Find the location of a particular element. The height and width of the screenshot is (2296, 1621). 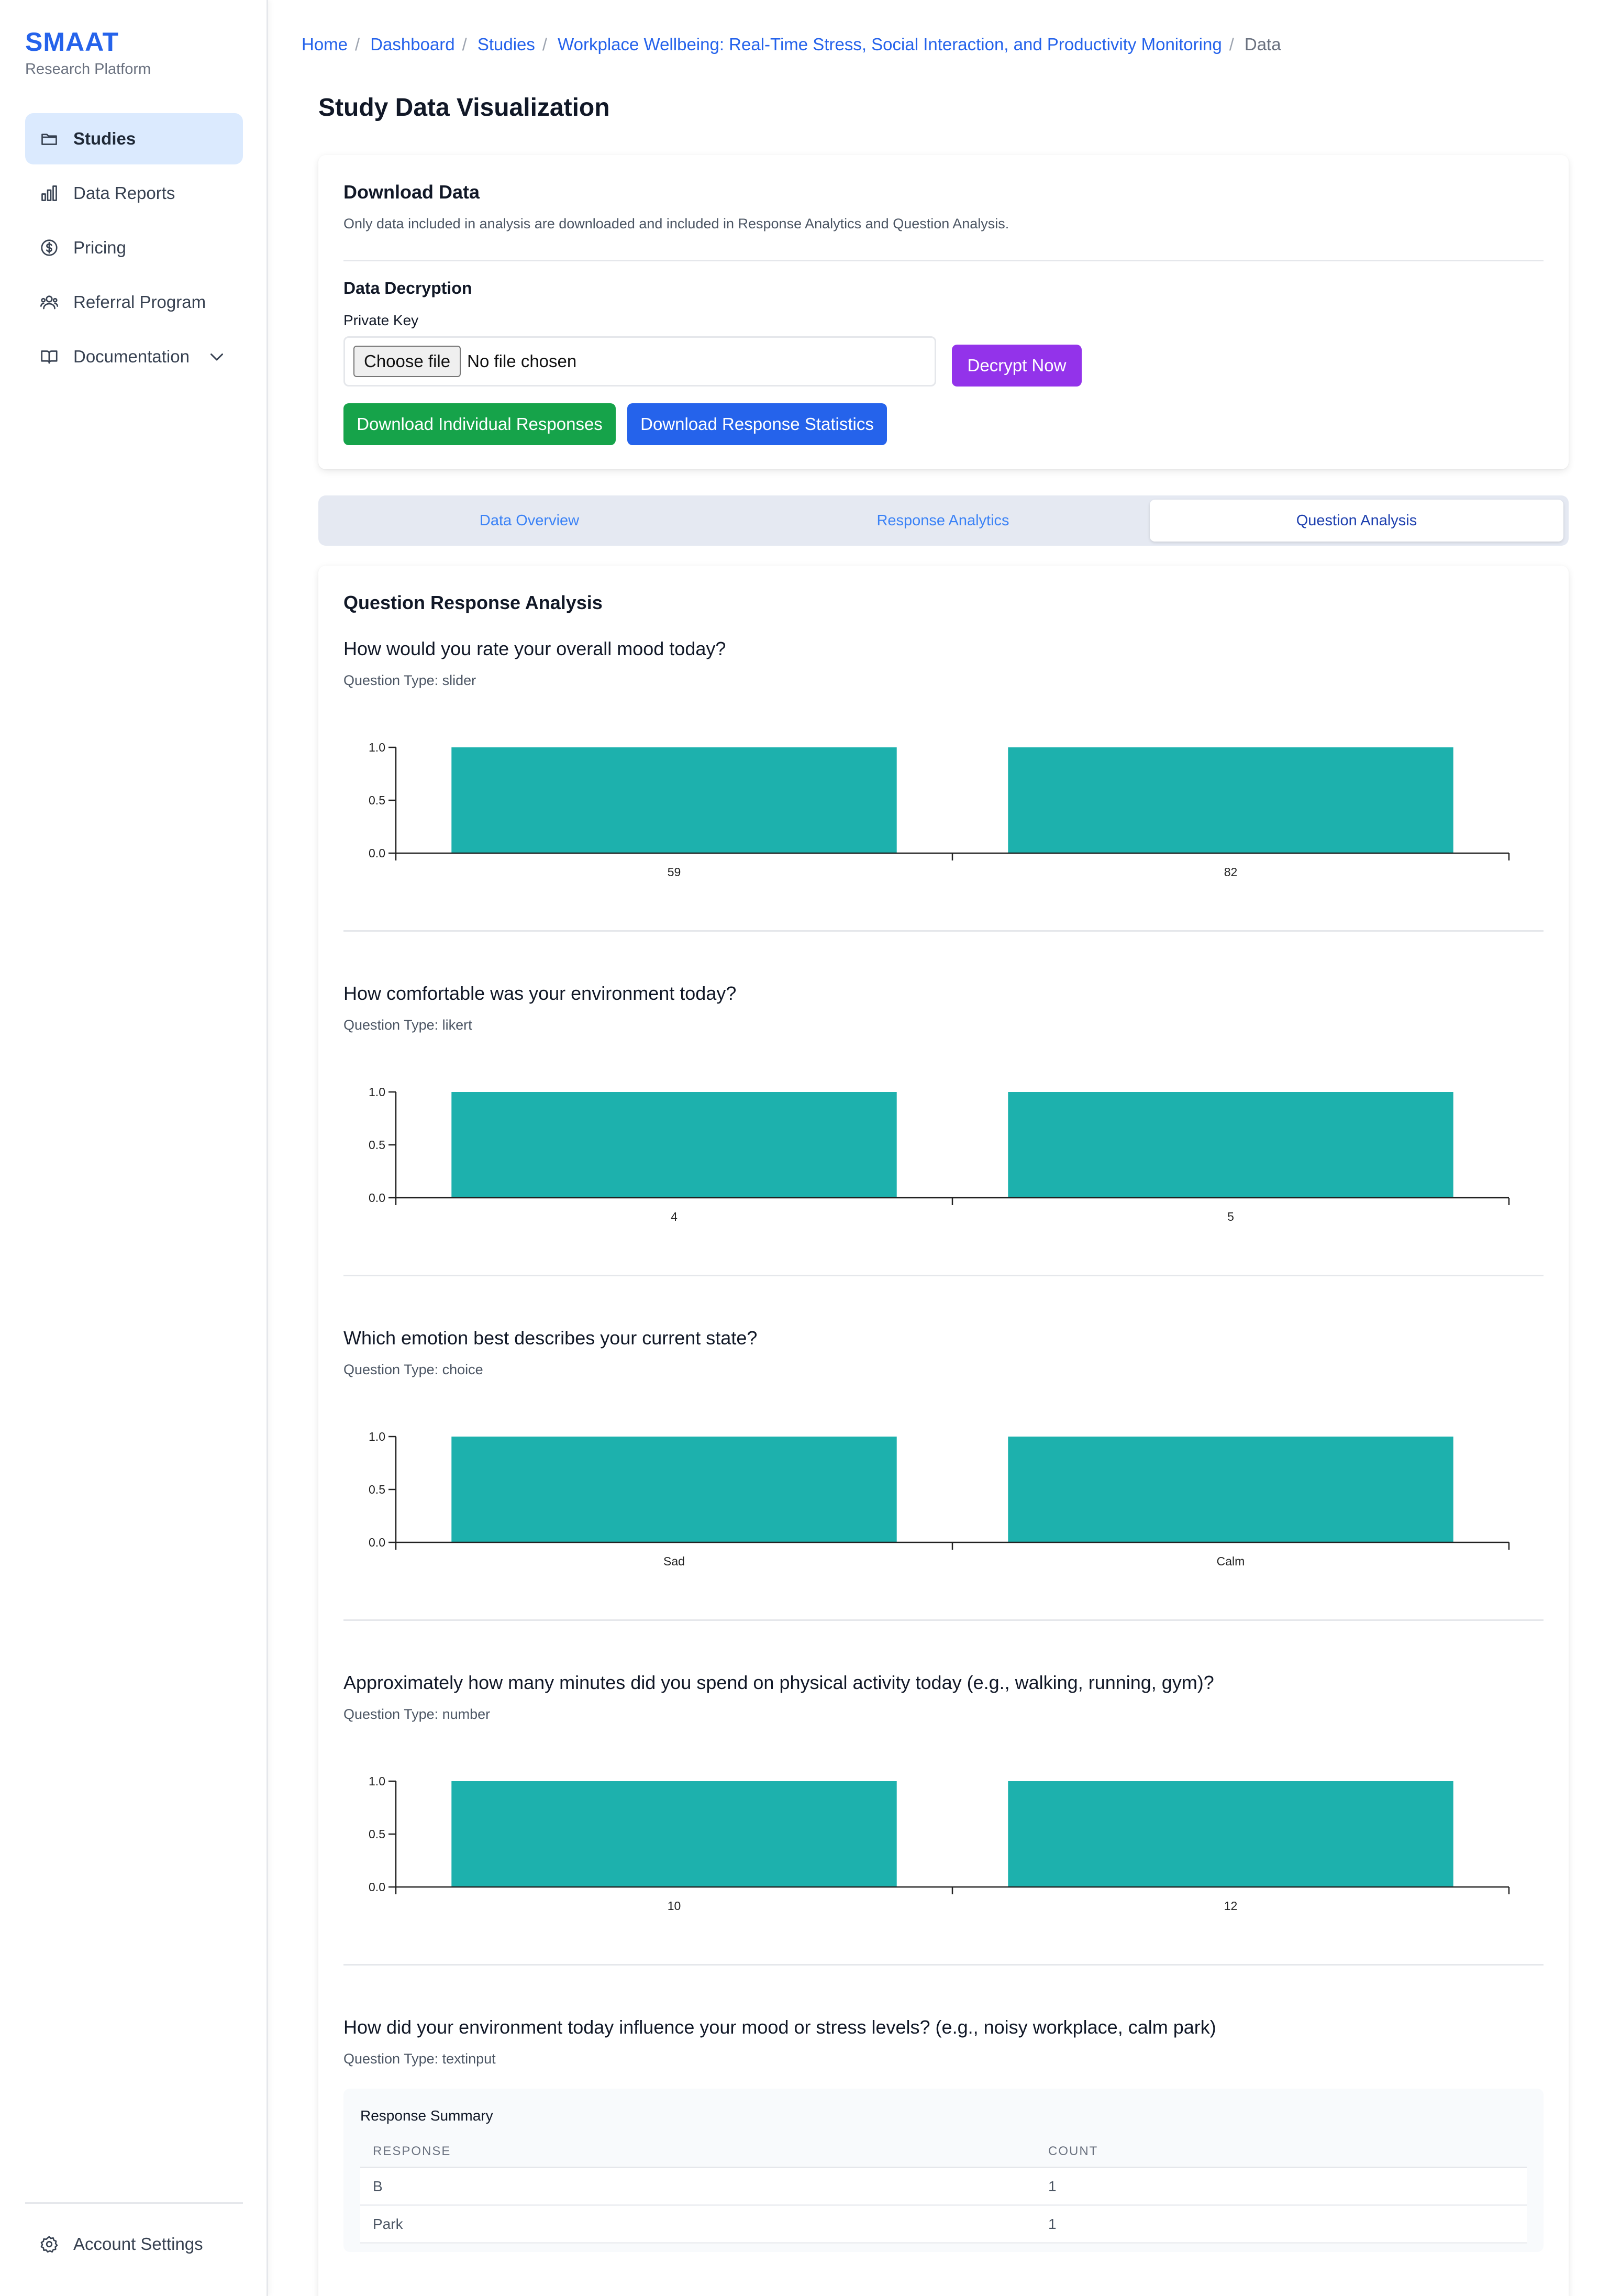

sidebar-item-label: Pricing is located at coordinates (99, 248).